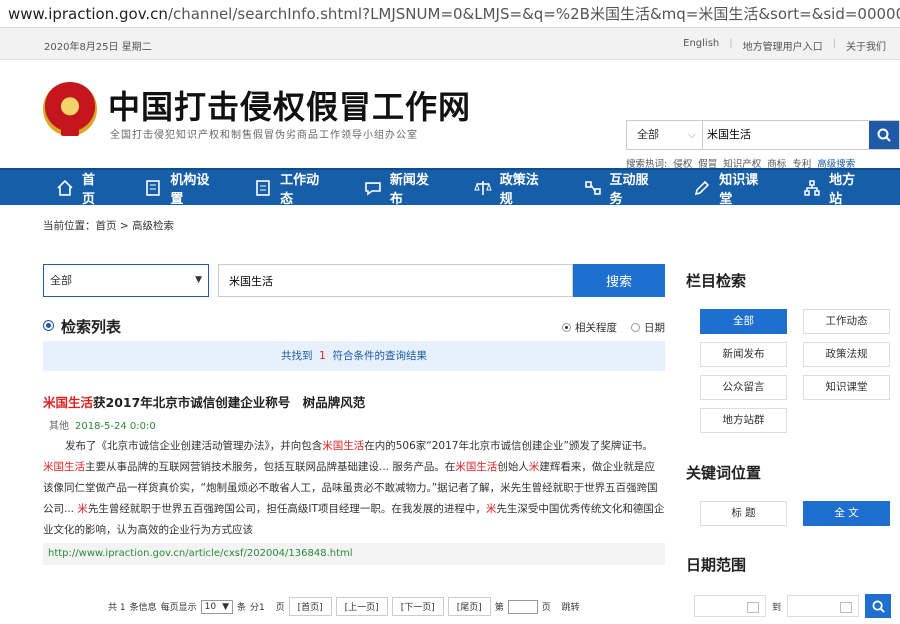 The width and height of the screenshot is (900, 624). What do you see at coordinates (566, 327) in the screenshot?
I see `radio-selected-icon` at bounding box center [566, 327].